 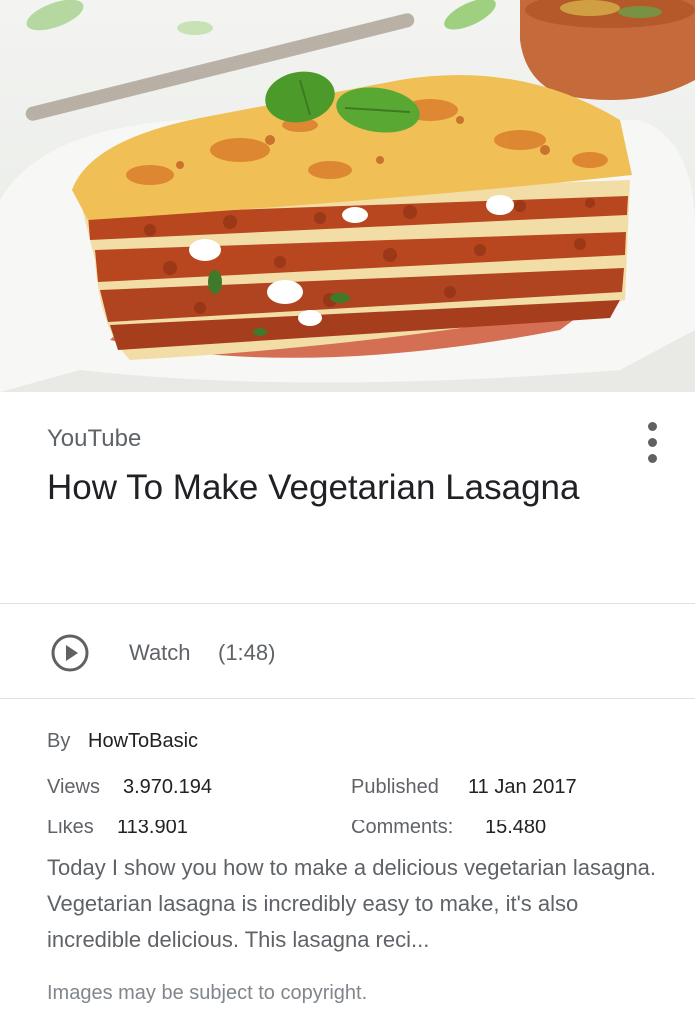 What do you see at coordinates (160, 652) in the screenshot?
I see `watch-label: Watch` at bounding box center [160, 652].